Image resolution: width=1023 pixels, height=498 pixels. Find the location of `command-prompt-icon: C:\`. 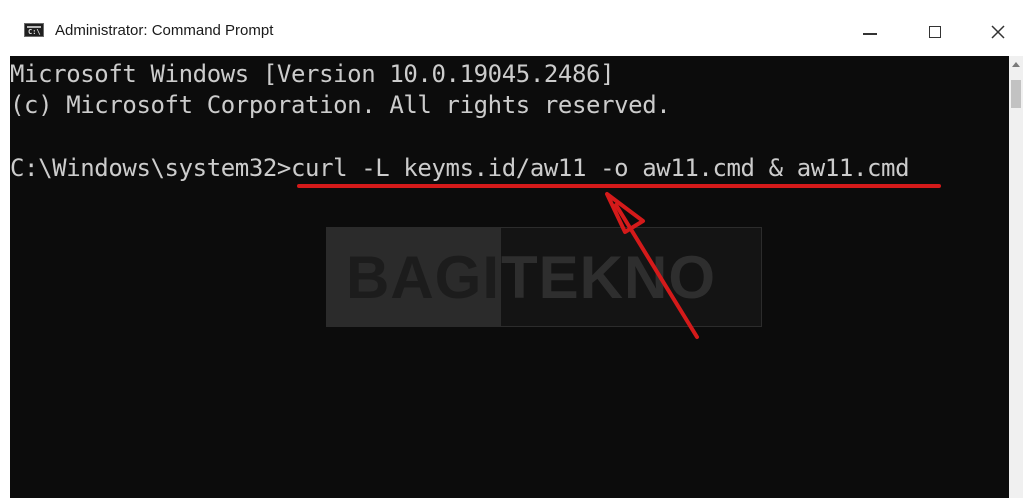

command-prompt-icon: C:\ is located at coordinates (34, 30).